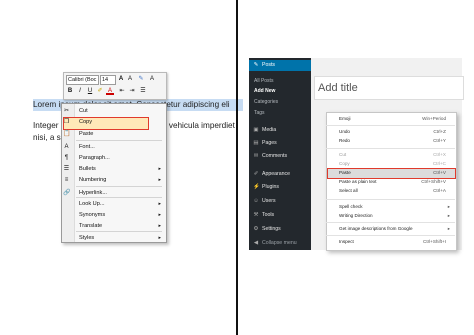 This screenshot has width=474, height=335. I want to click on sidebar-sub-all-posts: All Posts, so click(263, 81).